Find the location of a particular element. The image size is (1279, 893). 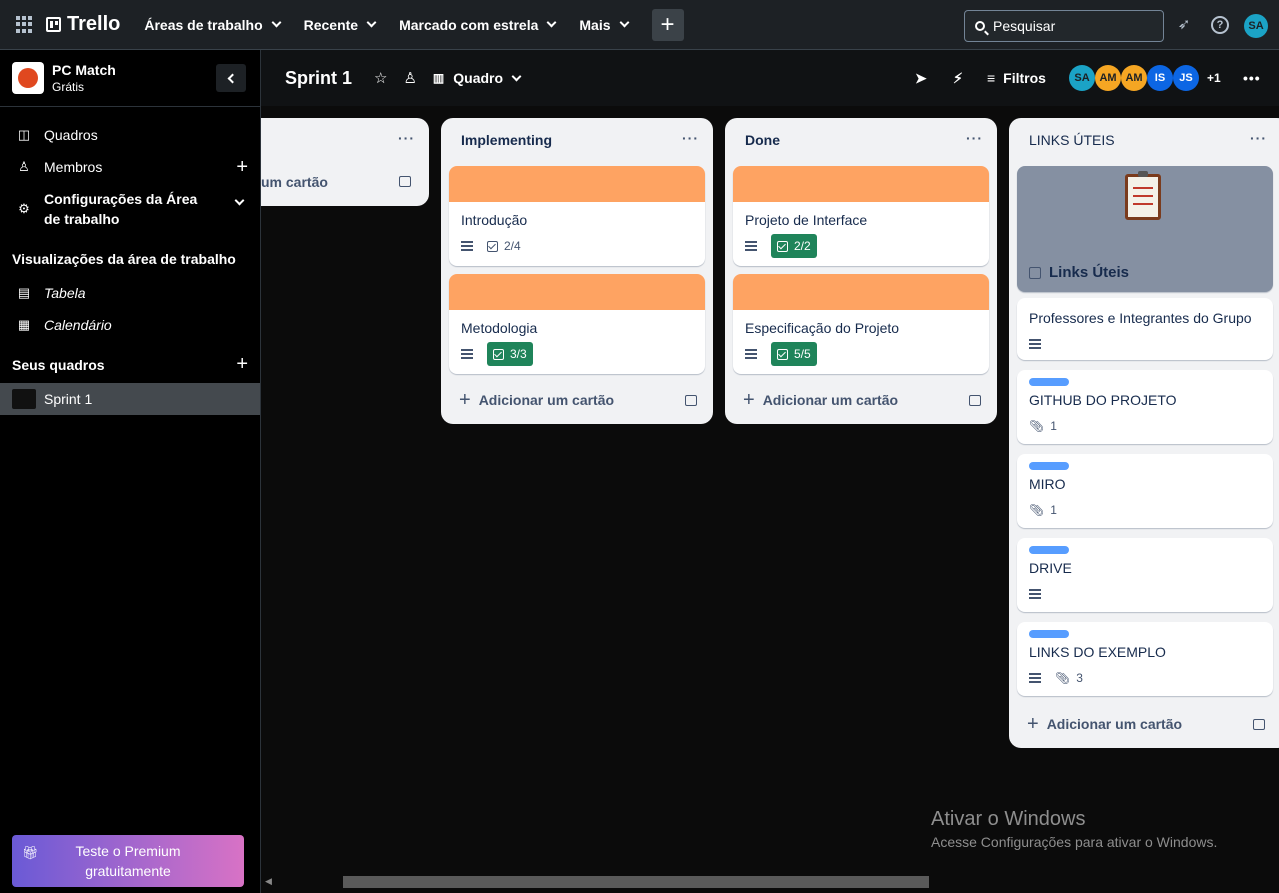

nav-starred: Marcado com estrela is located at coordinates (478, 25).